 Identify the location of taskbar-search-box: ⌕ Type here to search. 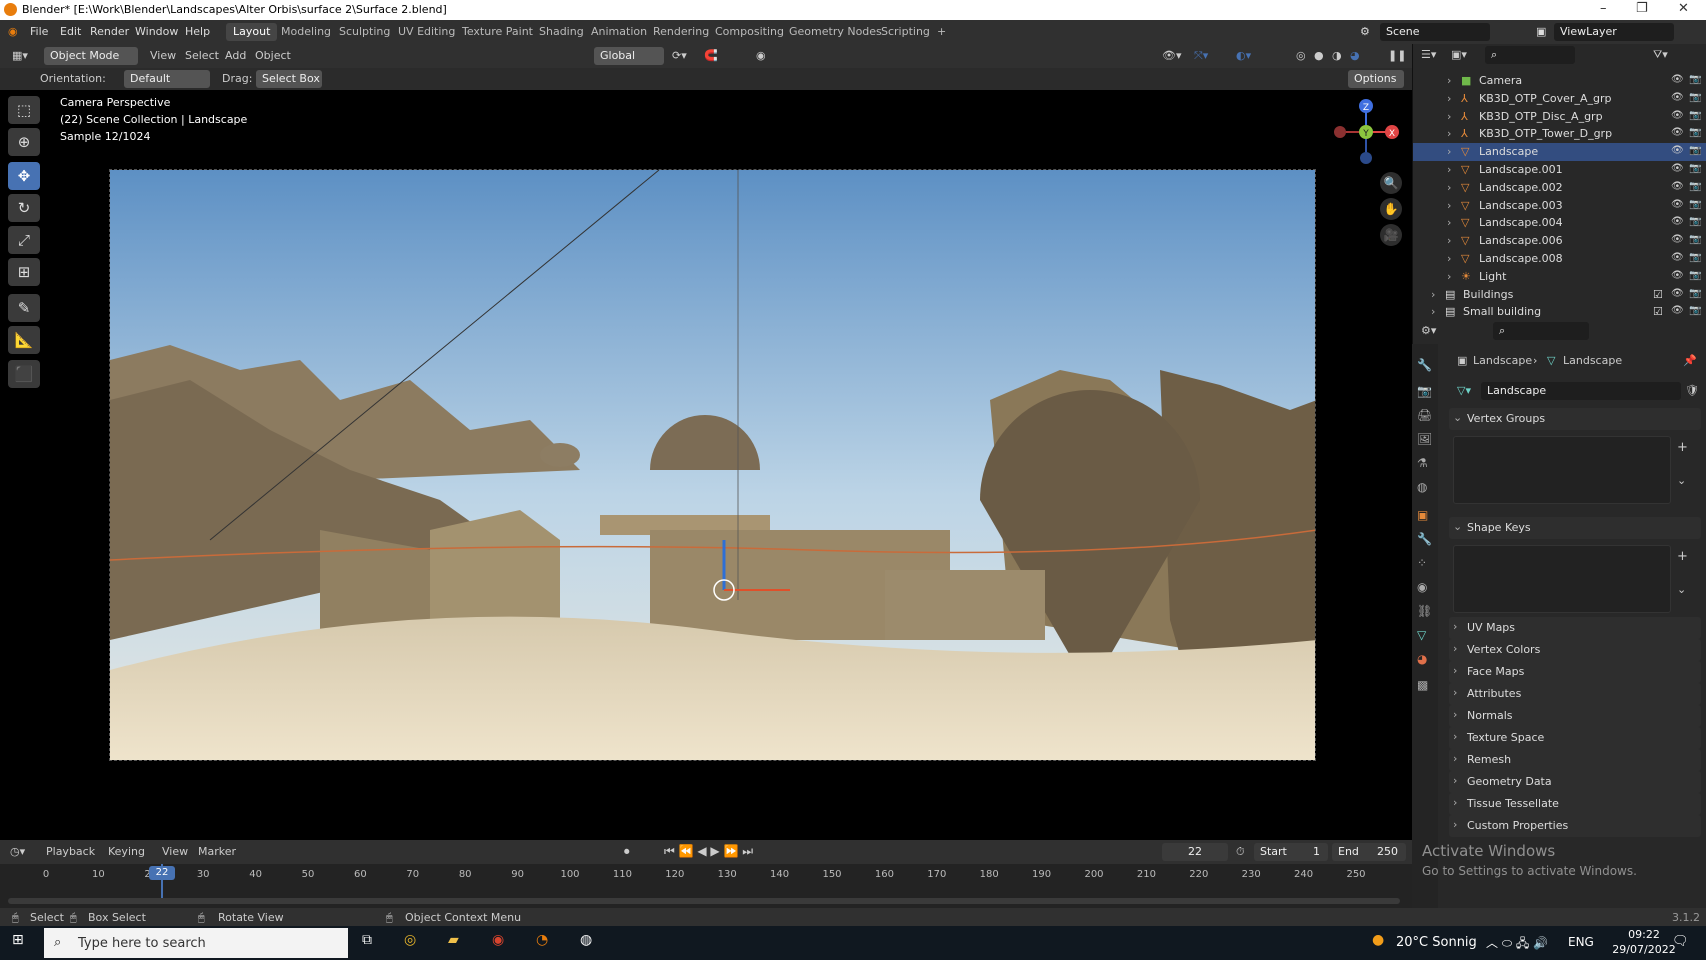
(196, 943).